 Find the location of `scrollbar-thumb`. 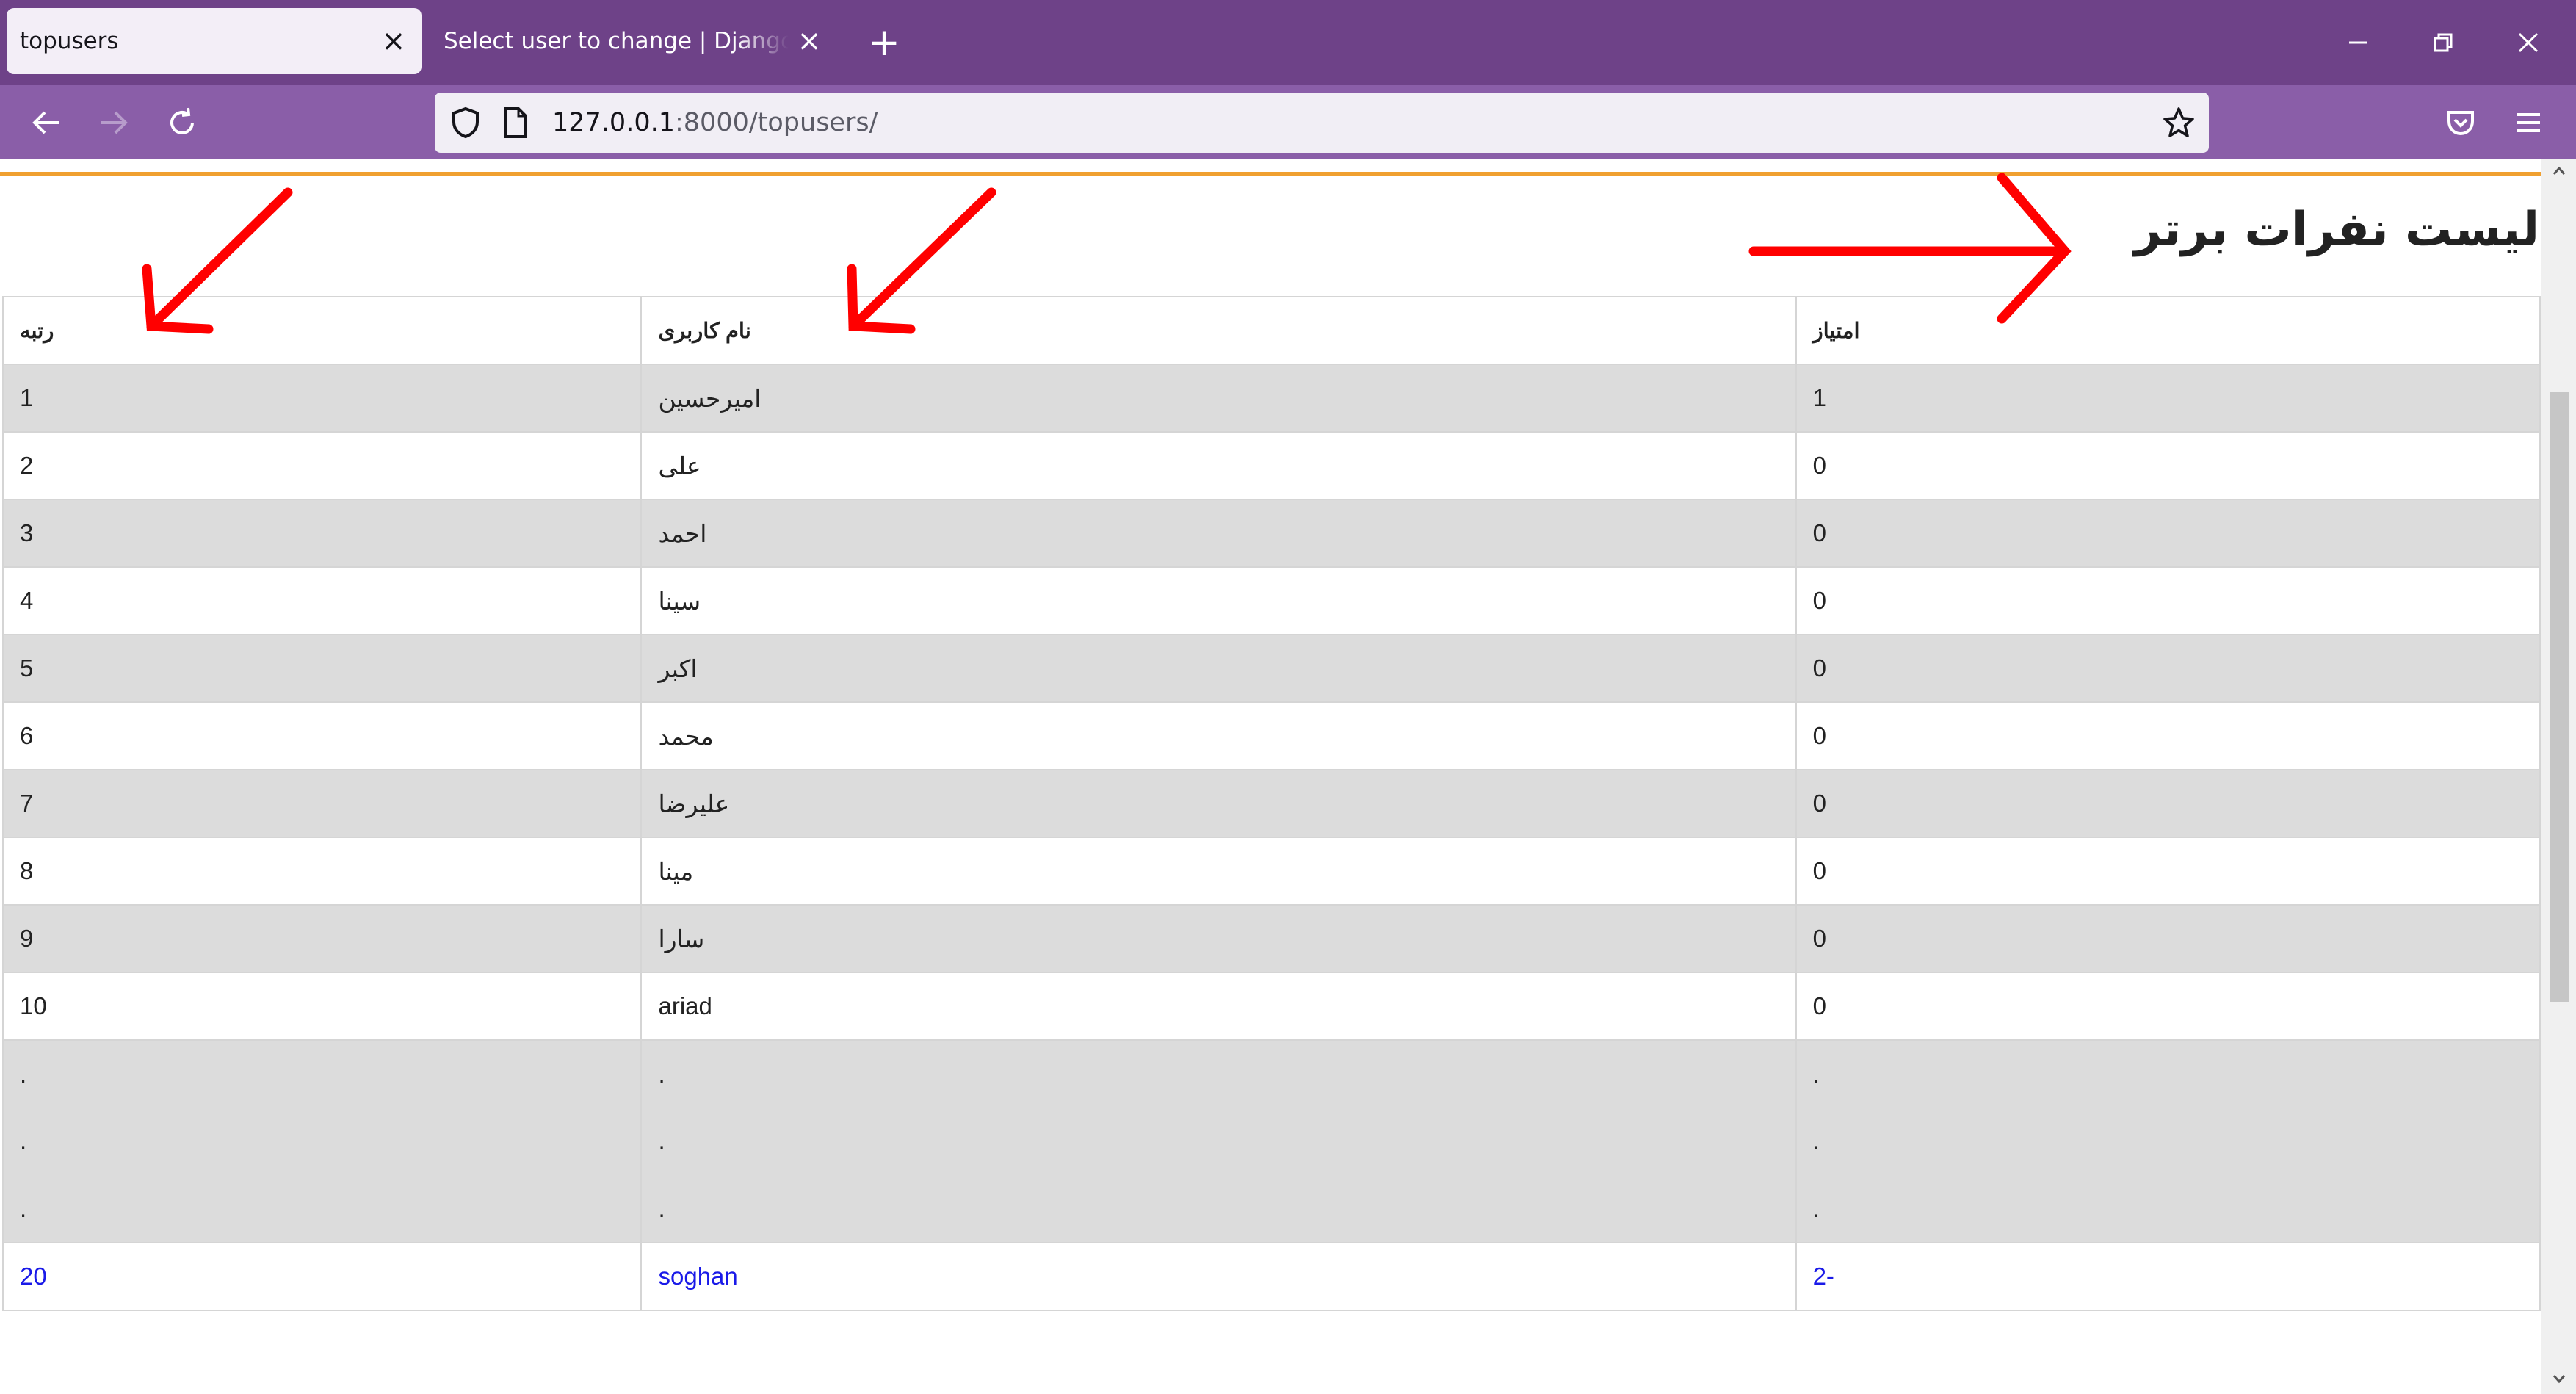

scrollbar-thumb is located at coordinates (2559, 697).